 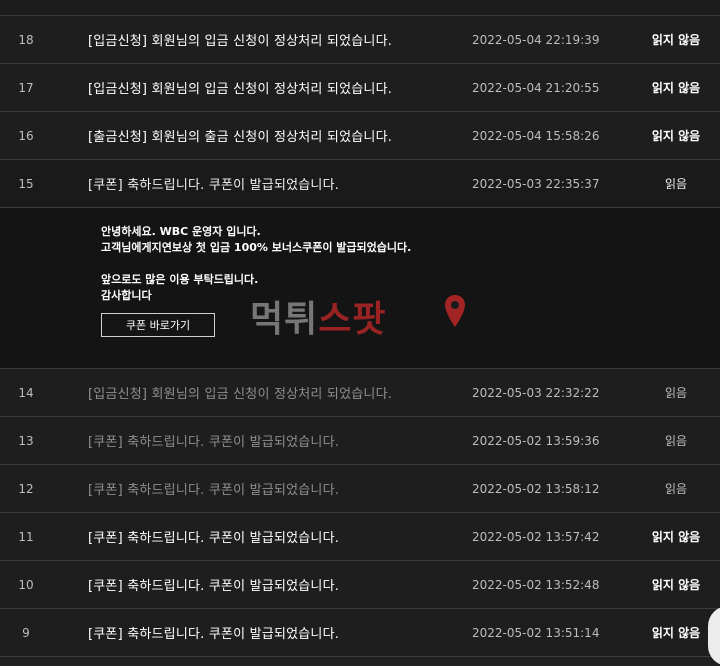 I want to click on watermark-part1: 먹튀, so click(x=284, y=319).